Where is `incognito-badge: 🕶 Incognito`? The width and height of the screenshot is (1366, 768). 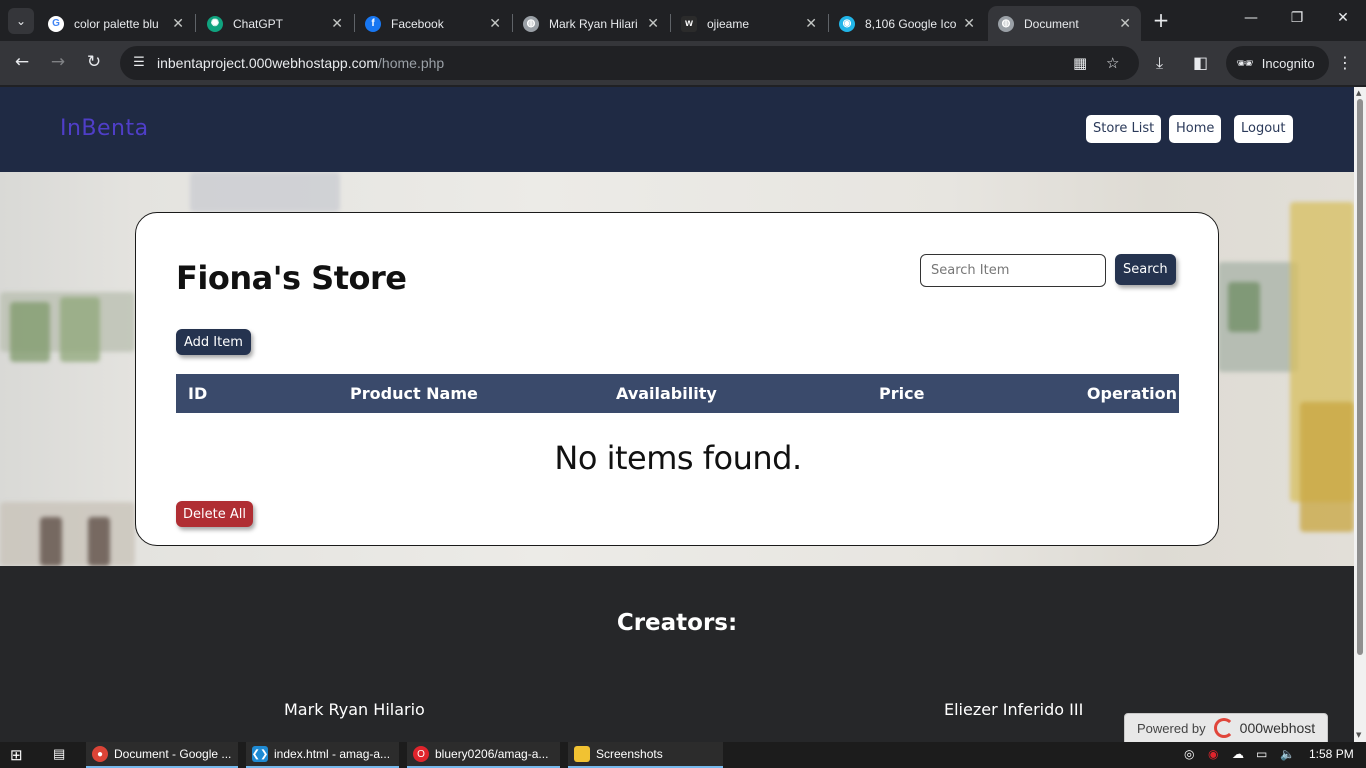 incognito-badge: 🕶 Incognito is located at coordinates (1277, 63).